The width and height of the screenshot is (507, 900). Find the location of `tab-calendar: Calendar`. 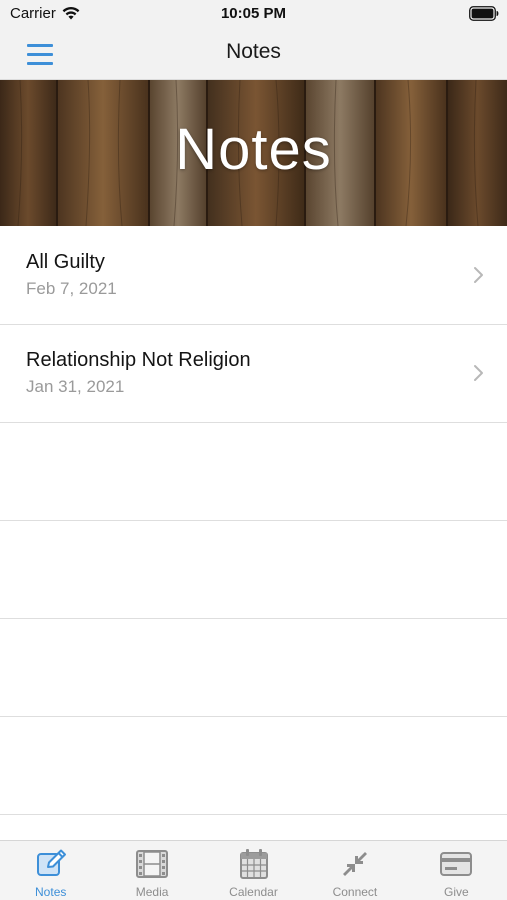

tab-calendar: Calendar is located at coordinates (253, 870).